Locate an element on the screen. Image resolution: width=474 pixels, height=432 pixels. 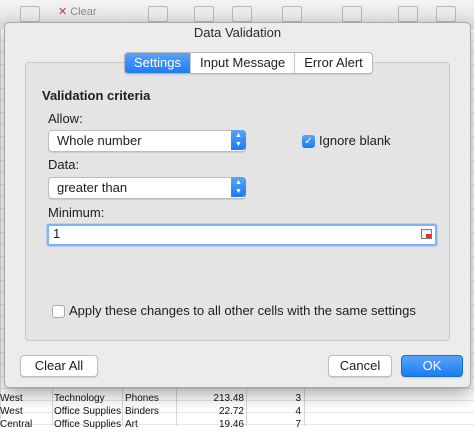
minimum-input-value: 1 is located at coordinates (57, 233).